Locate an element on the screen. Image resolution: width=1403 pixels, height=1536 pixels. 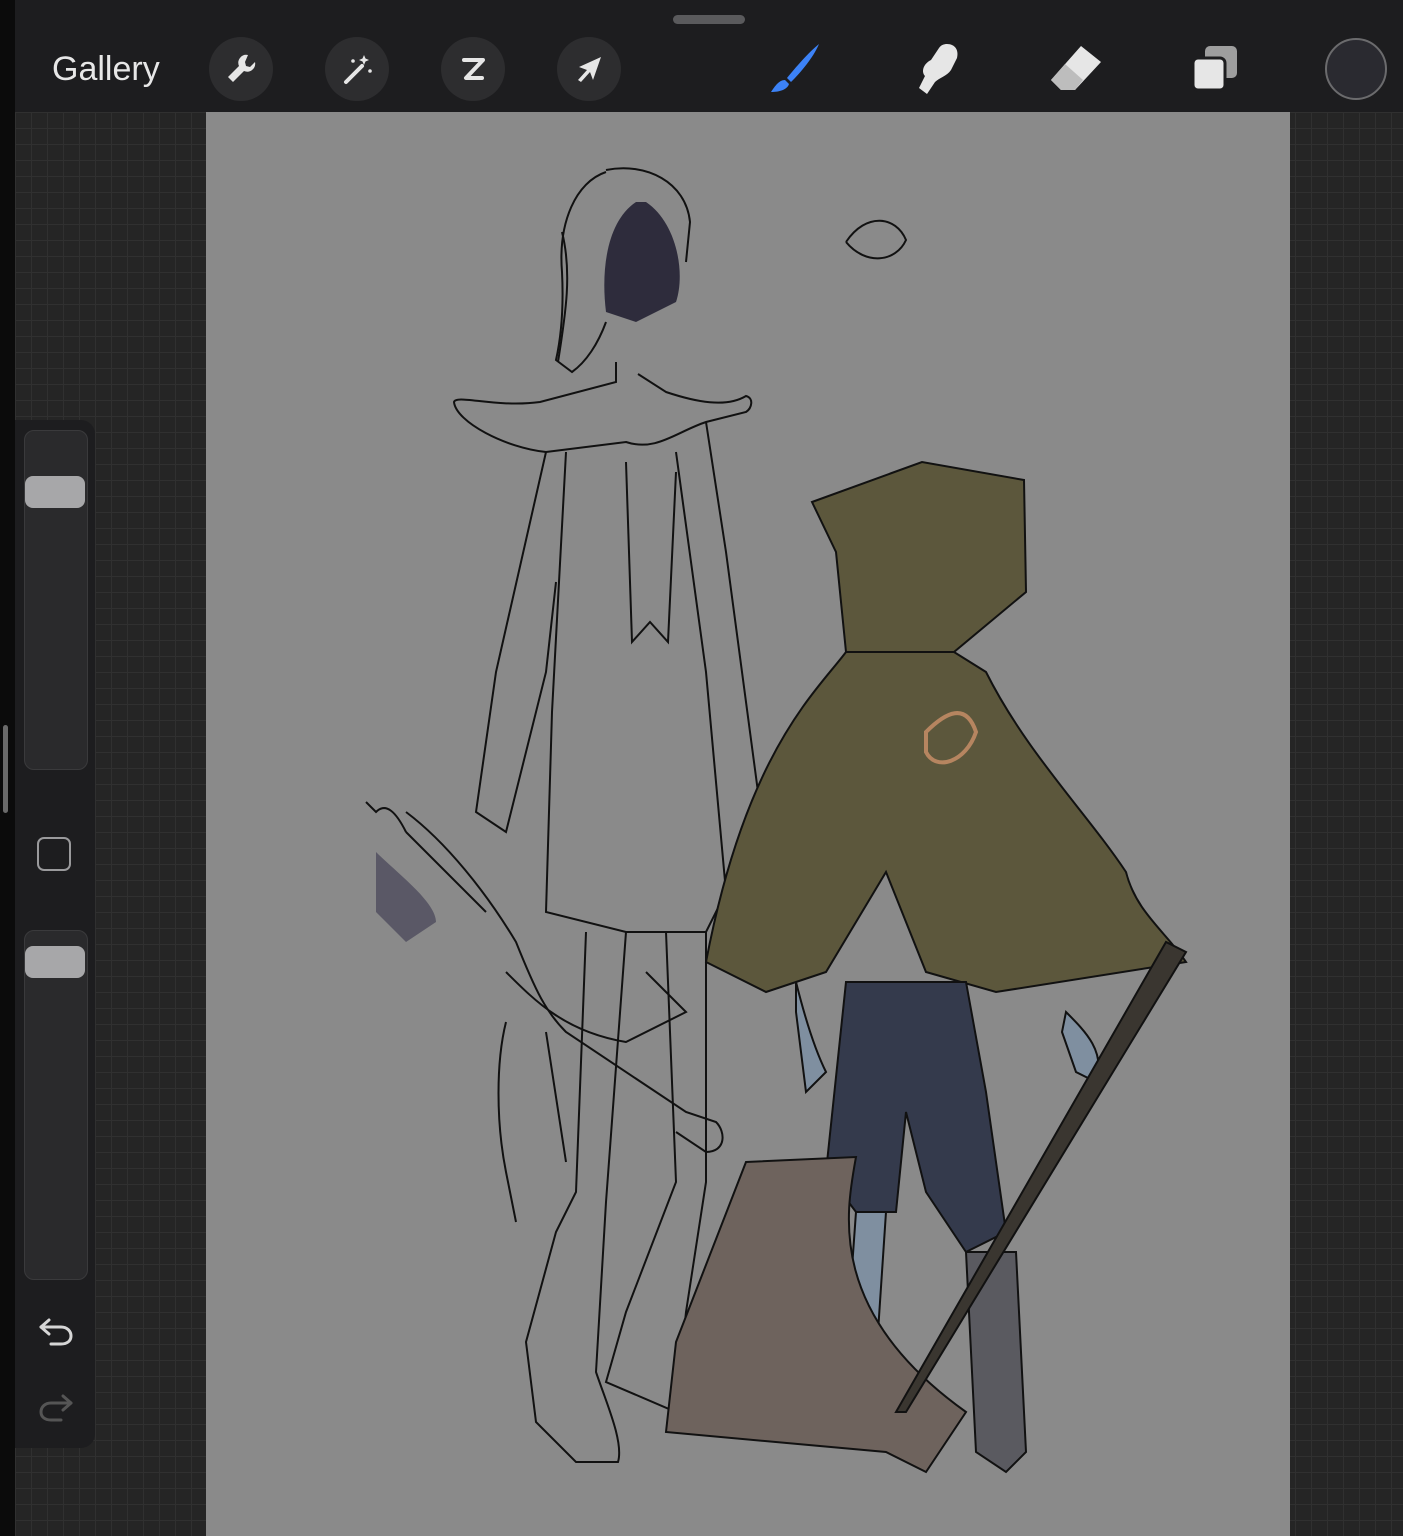
adjustments-button is located at coordinates (357, 69).